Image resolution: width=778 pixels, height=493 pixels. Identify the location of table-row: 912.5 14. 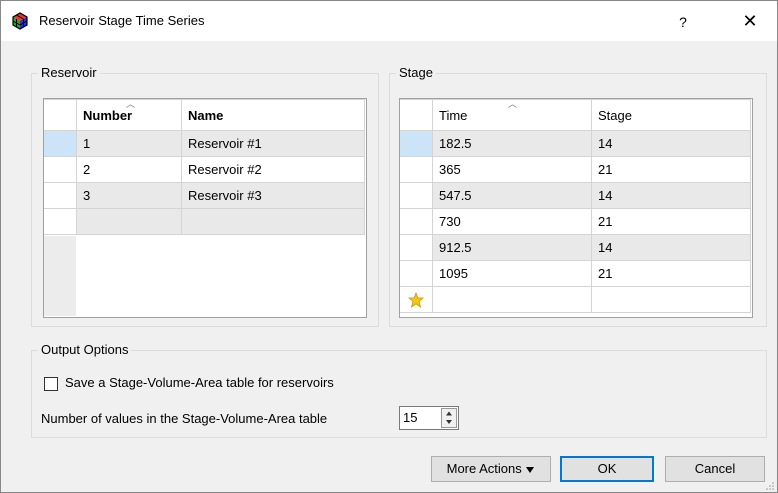
(575, 247).